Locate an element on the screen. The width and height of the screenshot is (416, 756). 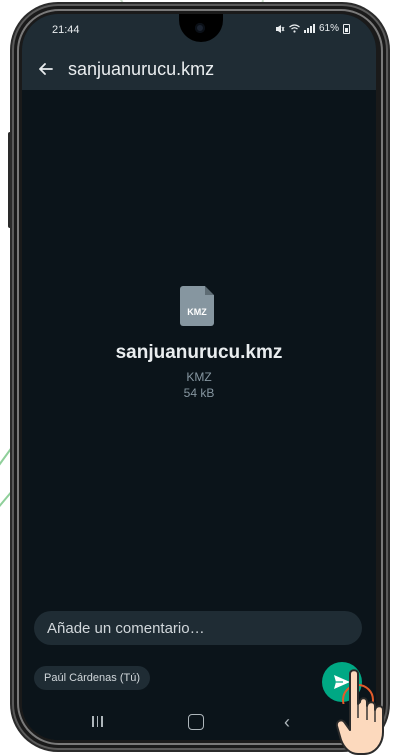
kmz-file-icon: KMZ is located at coordinates (197, 306).